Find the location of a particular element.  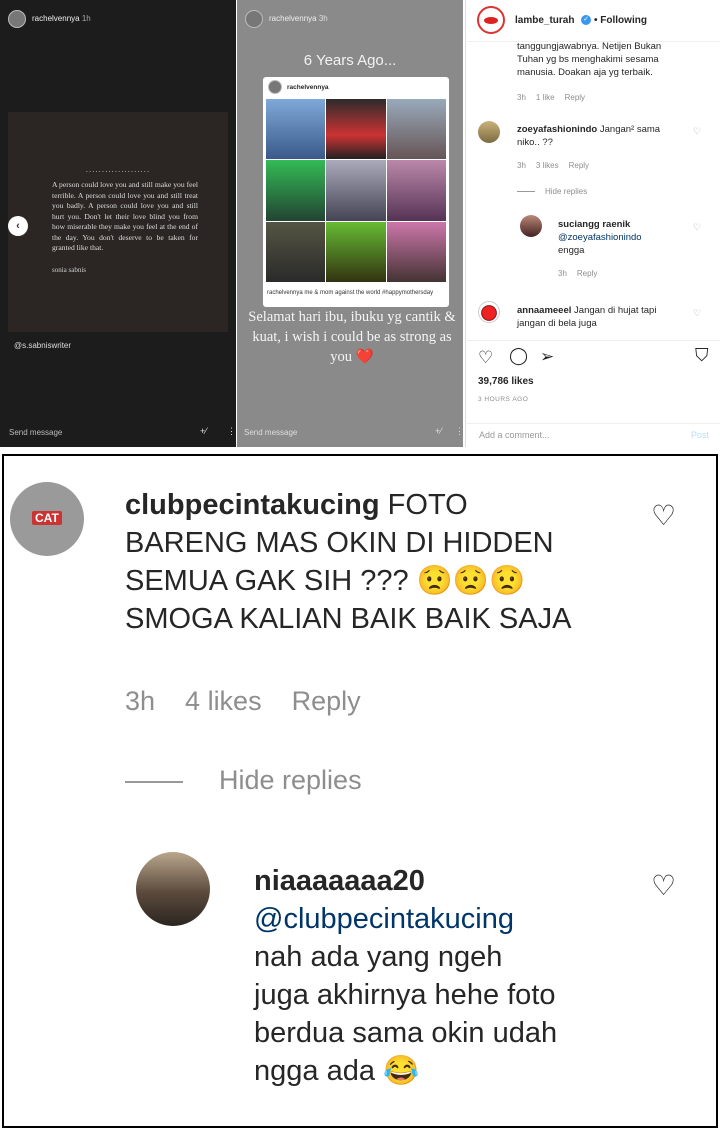

comment-username: clubpecintakucing is located at coordinates (252, 505).